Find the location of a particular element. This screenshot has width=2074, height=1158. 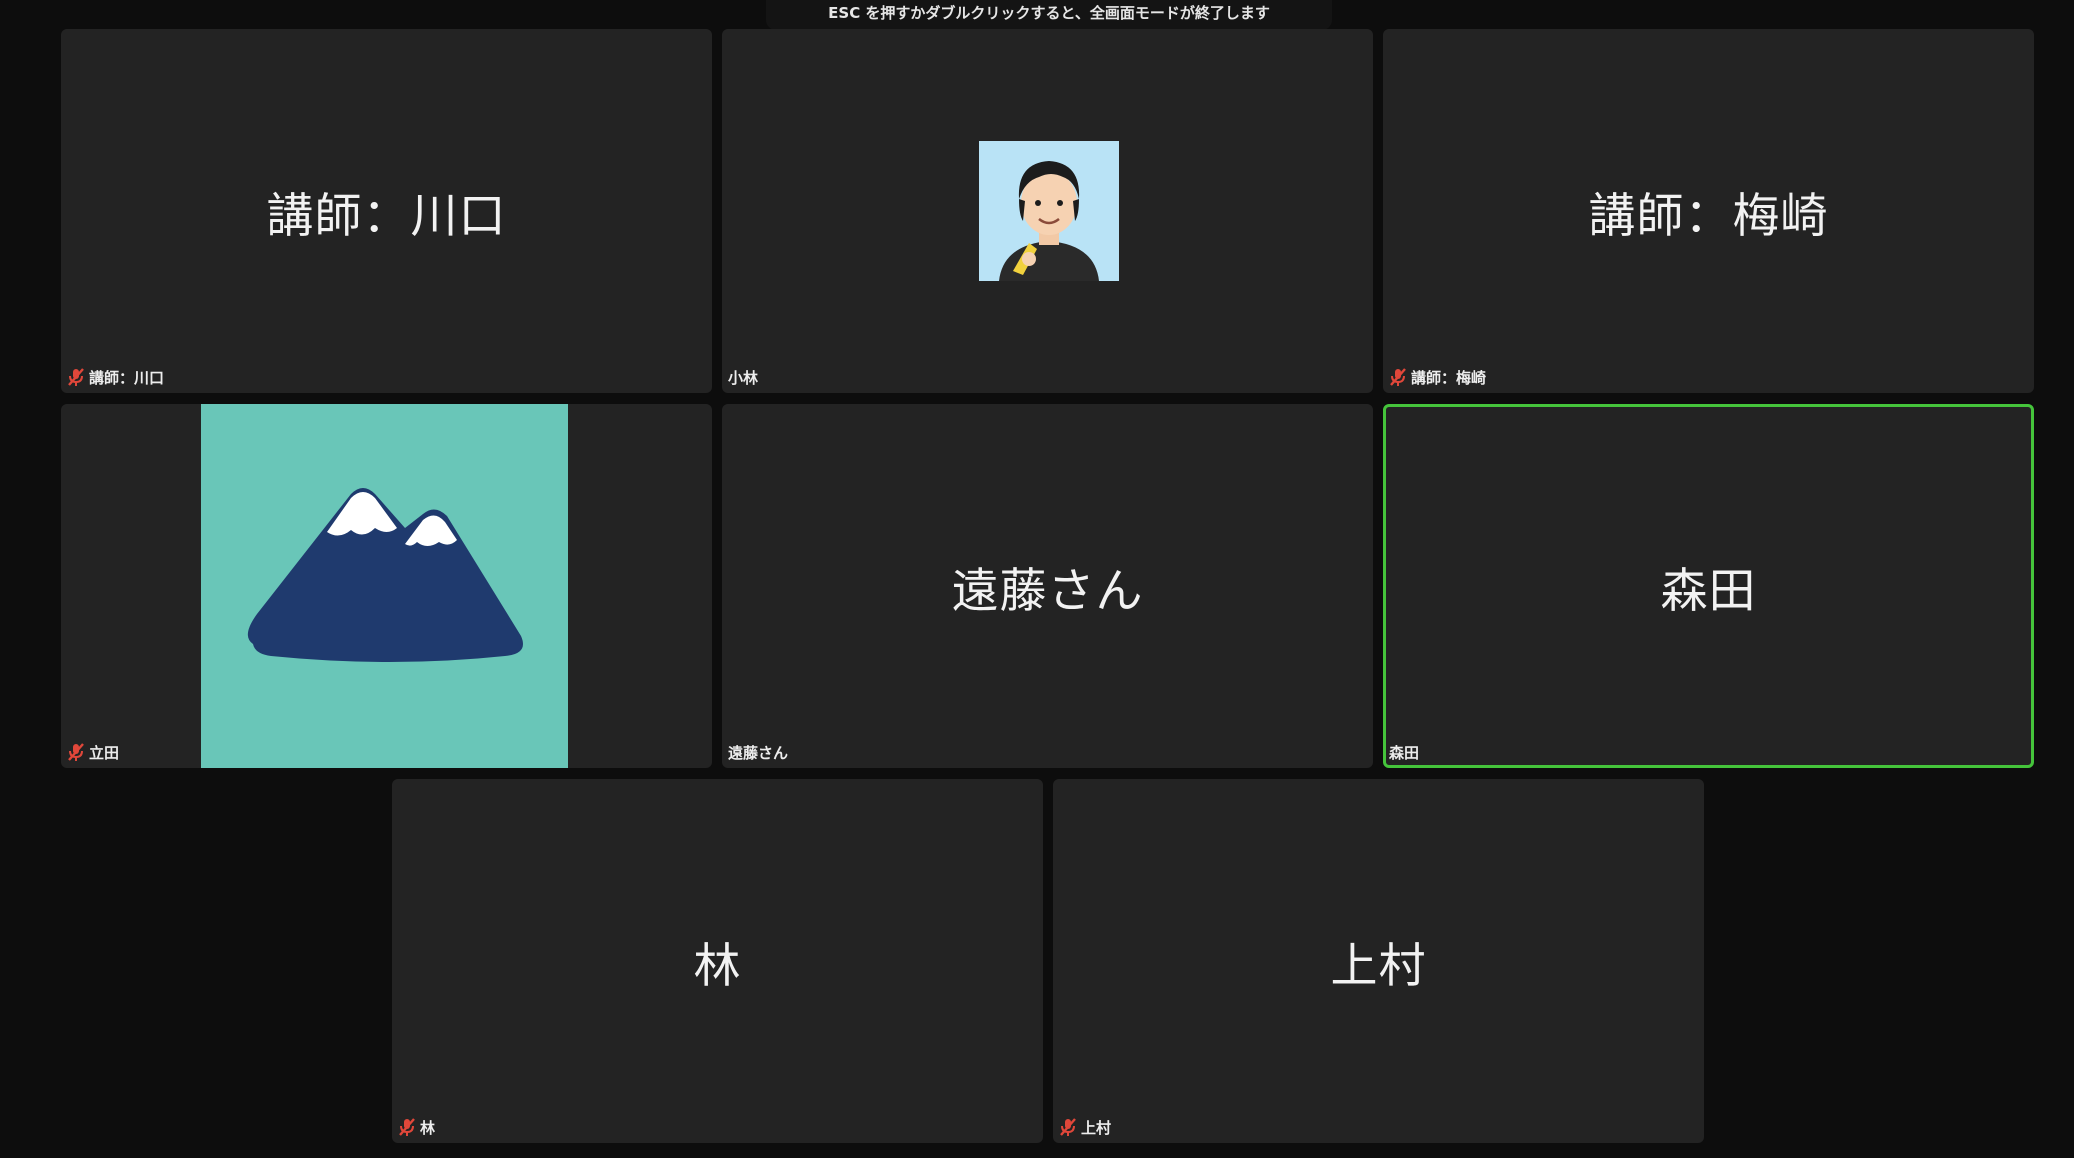

participant-name-bar: 上村 is located at coordinates (1085, 1127).